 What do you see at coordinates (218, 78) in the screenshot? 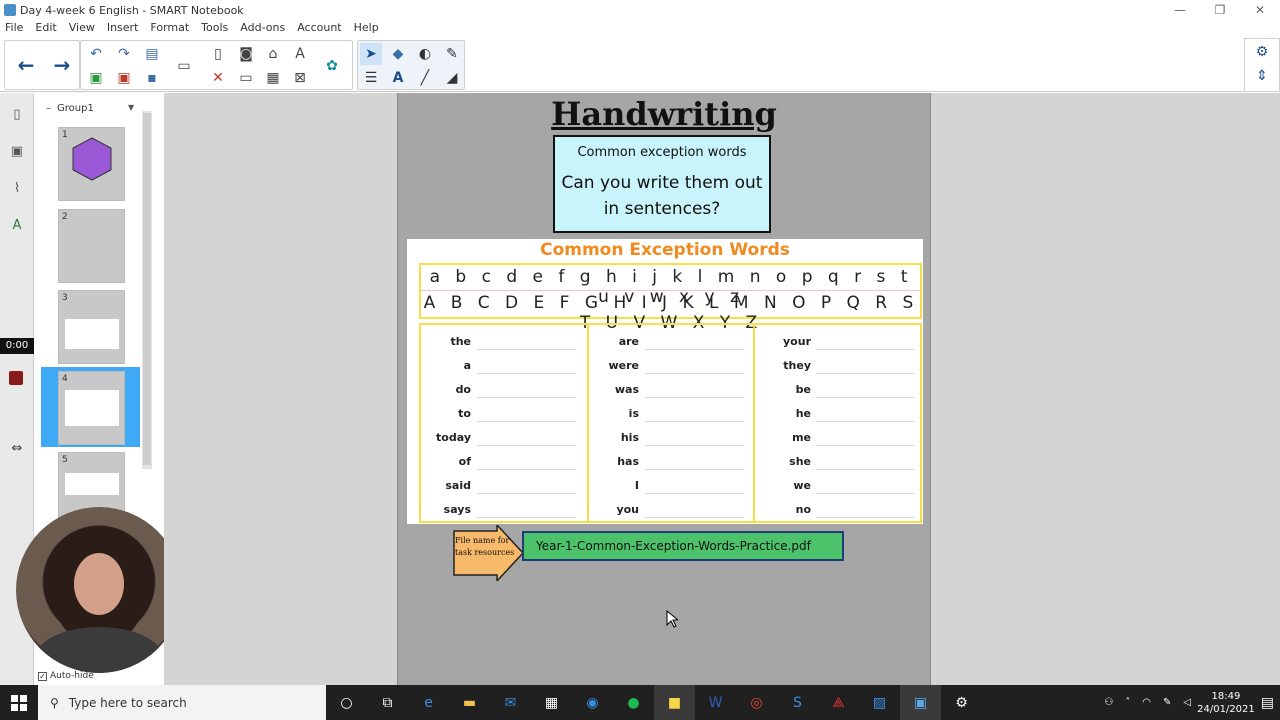
I see `delete-button: ✕` at bounding box center [218, 78].